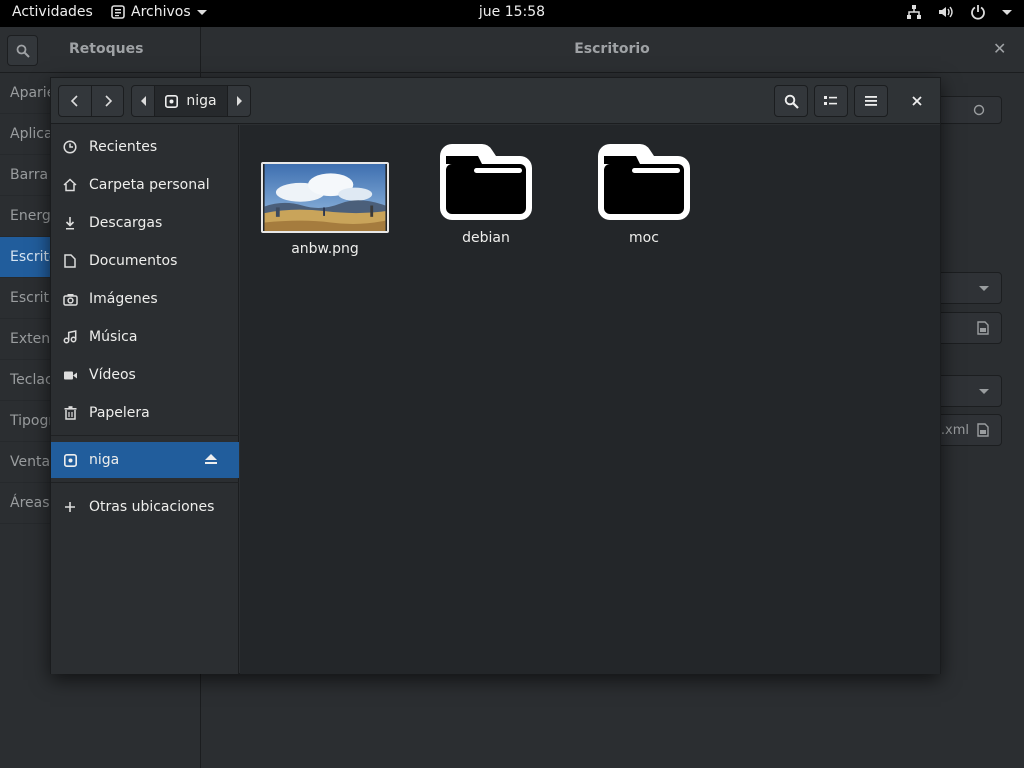  I want to click on path-scroll-left-button, so click(143, 101).